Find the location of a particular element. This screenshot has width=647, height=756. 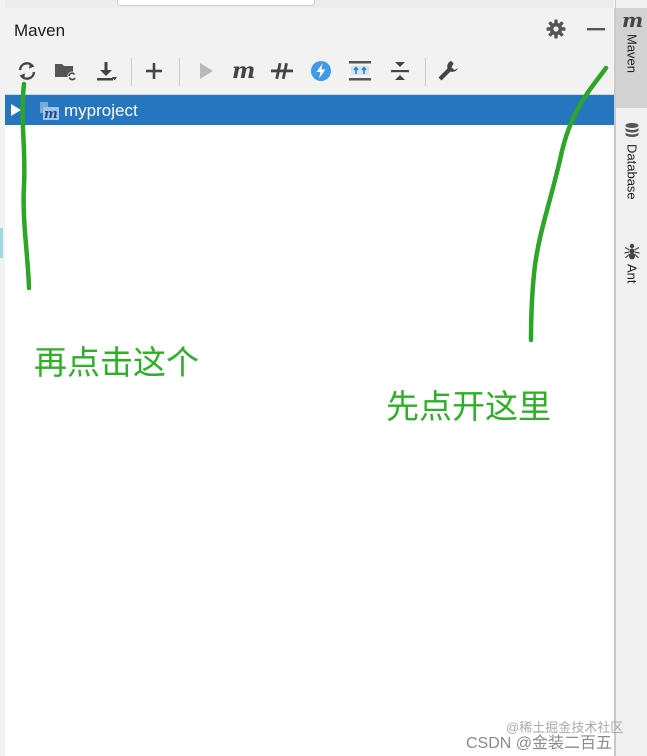

reload-icon is located at coordinates (27, 71).